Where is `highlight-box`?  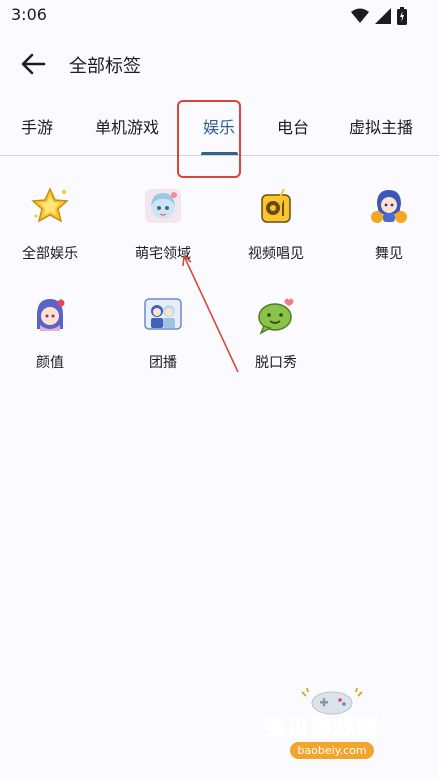 highlight-box is located at coordinates (209, 139).